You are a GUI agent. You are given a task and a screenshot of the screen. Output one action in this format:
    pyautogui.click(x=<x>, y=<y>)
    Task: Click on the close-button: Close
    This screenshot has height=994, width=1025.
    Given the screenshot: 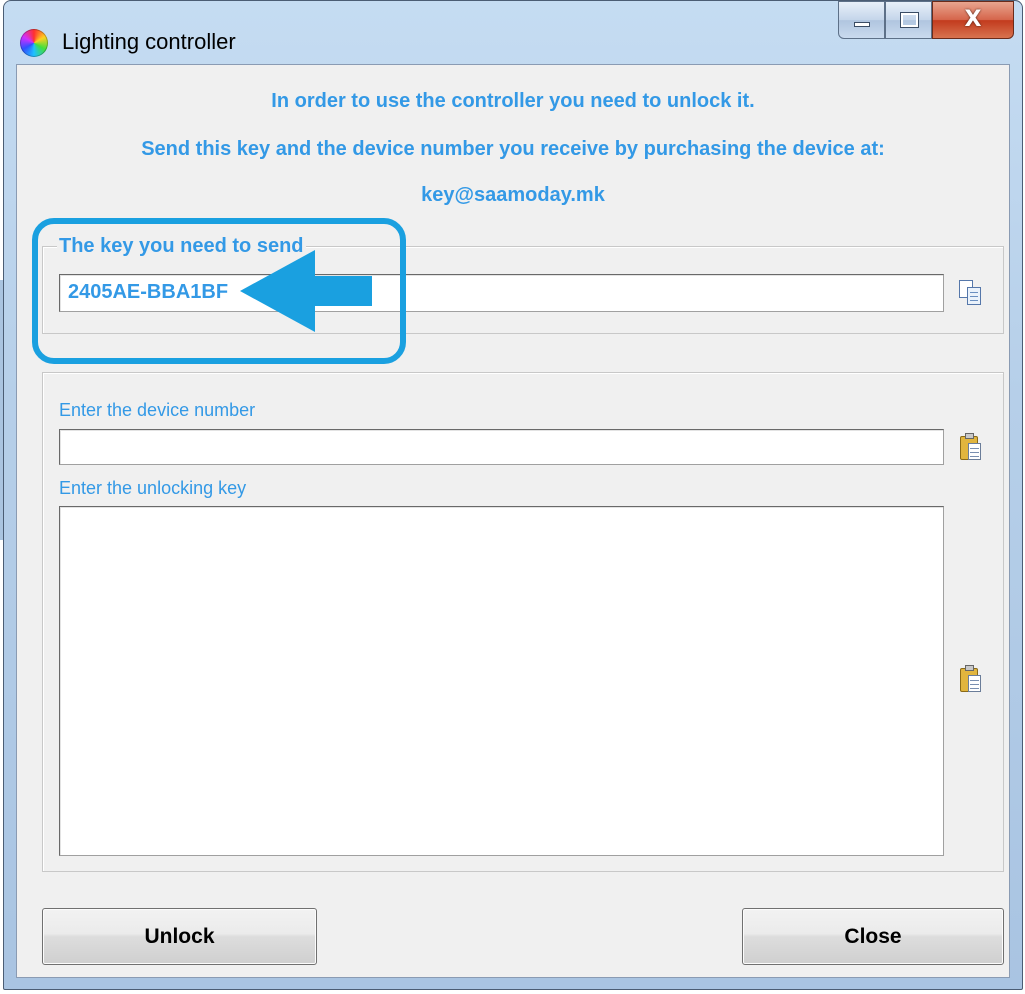 What is the action you would take?
    pyautogui.click(x=873, y=936)
    